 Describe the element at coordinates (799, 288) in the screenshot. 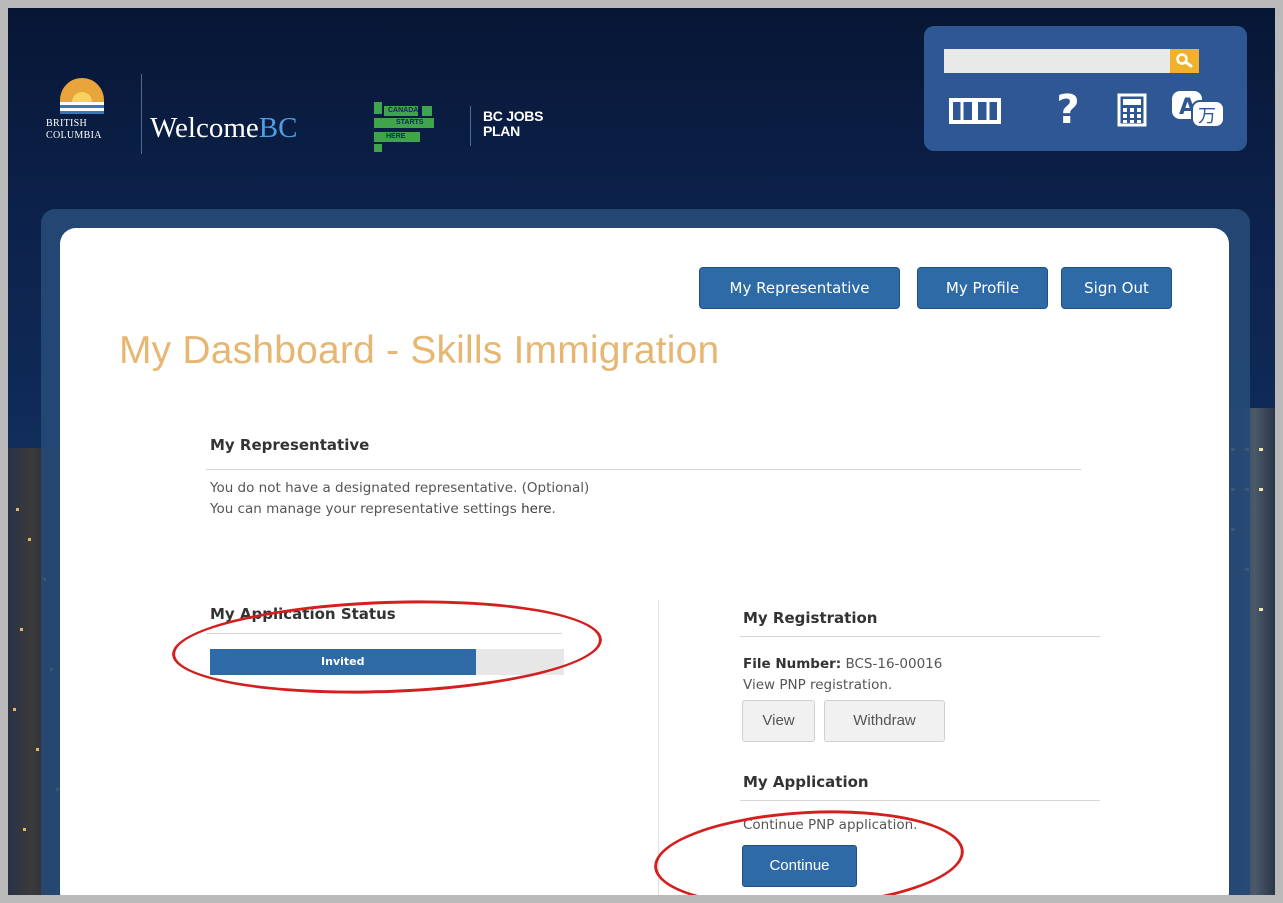

I see `my-representative-button: My Representative` at that location.